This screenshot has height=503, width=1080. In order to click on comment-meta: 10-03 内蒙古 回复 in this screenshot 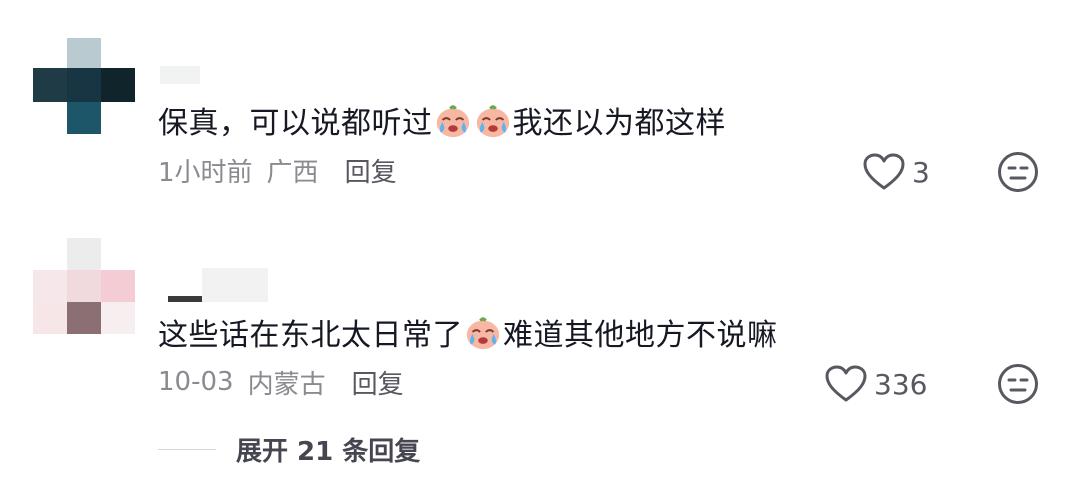, I will do `click(281, 382)`.